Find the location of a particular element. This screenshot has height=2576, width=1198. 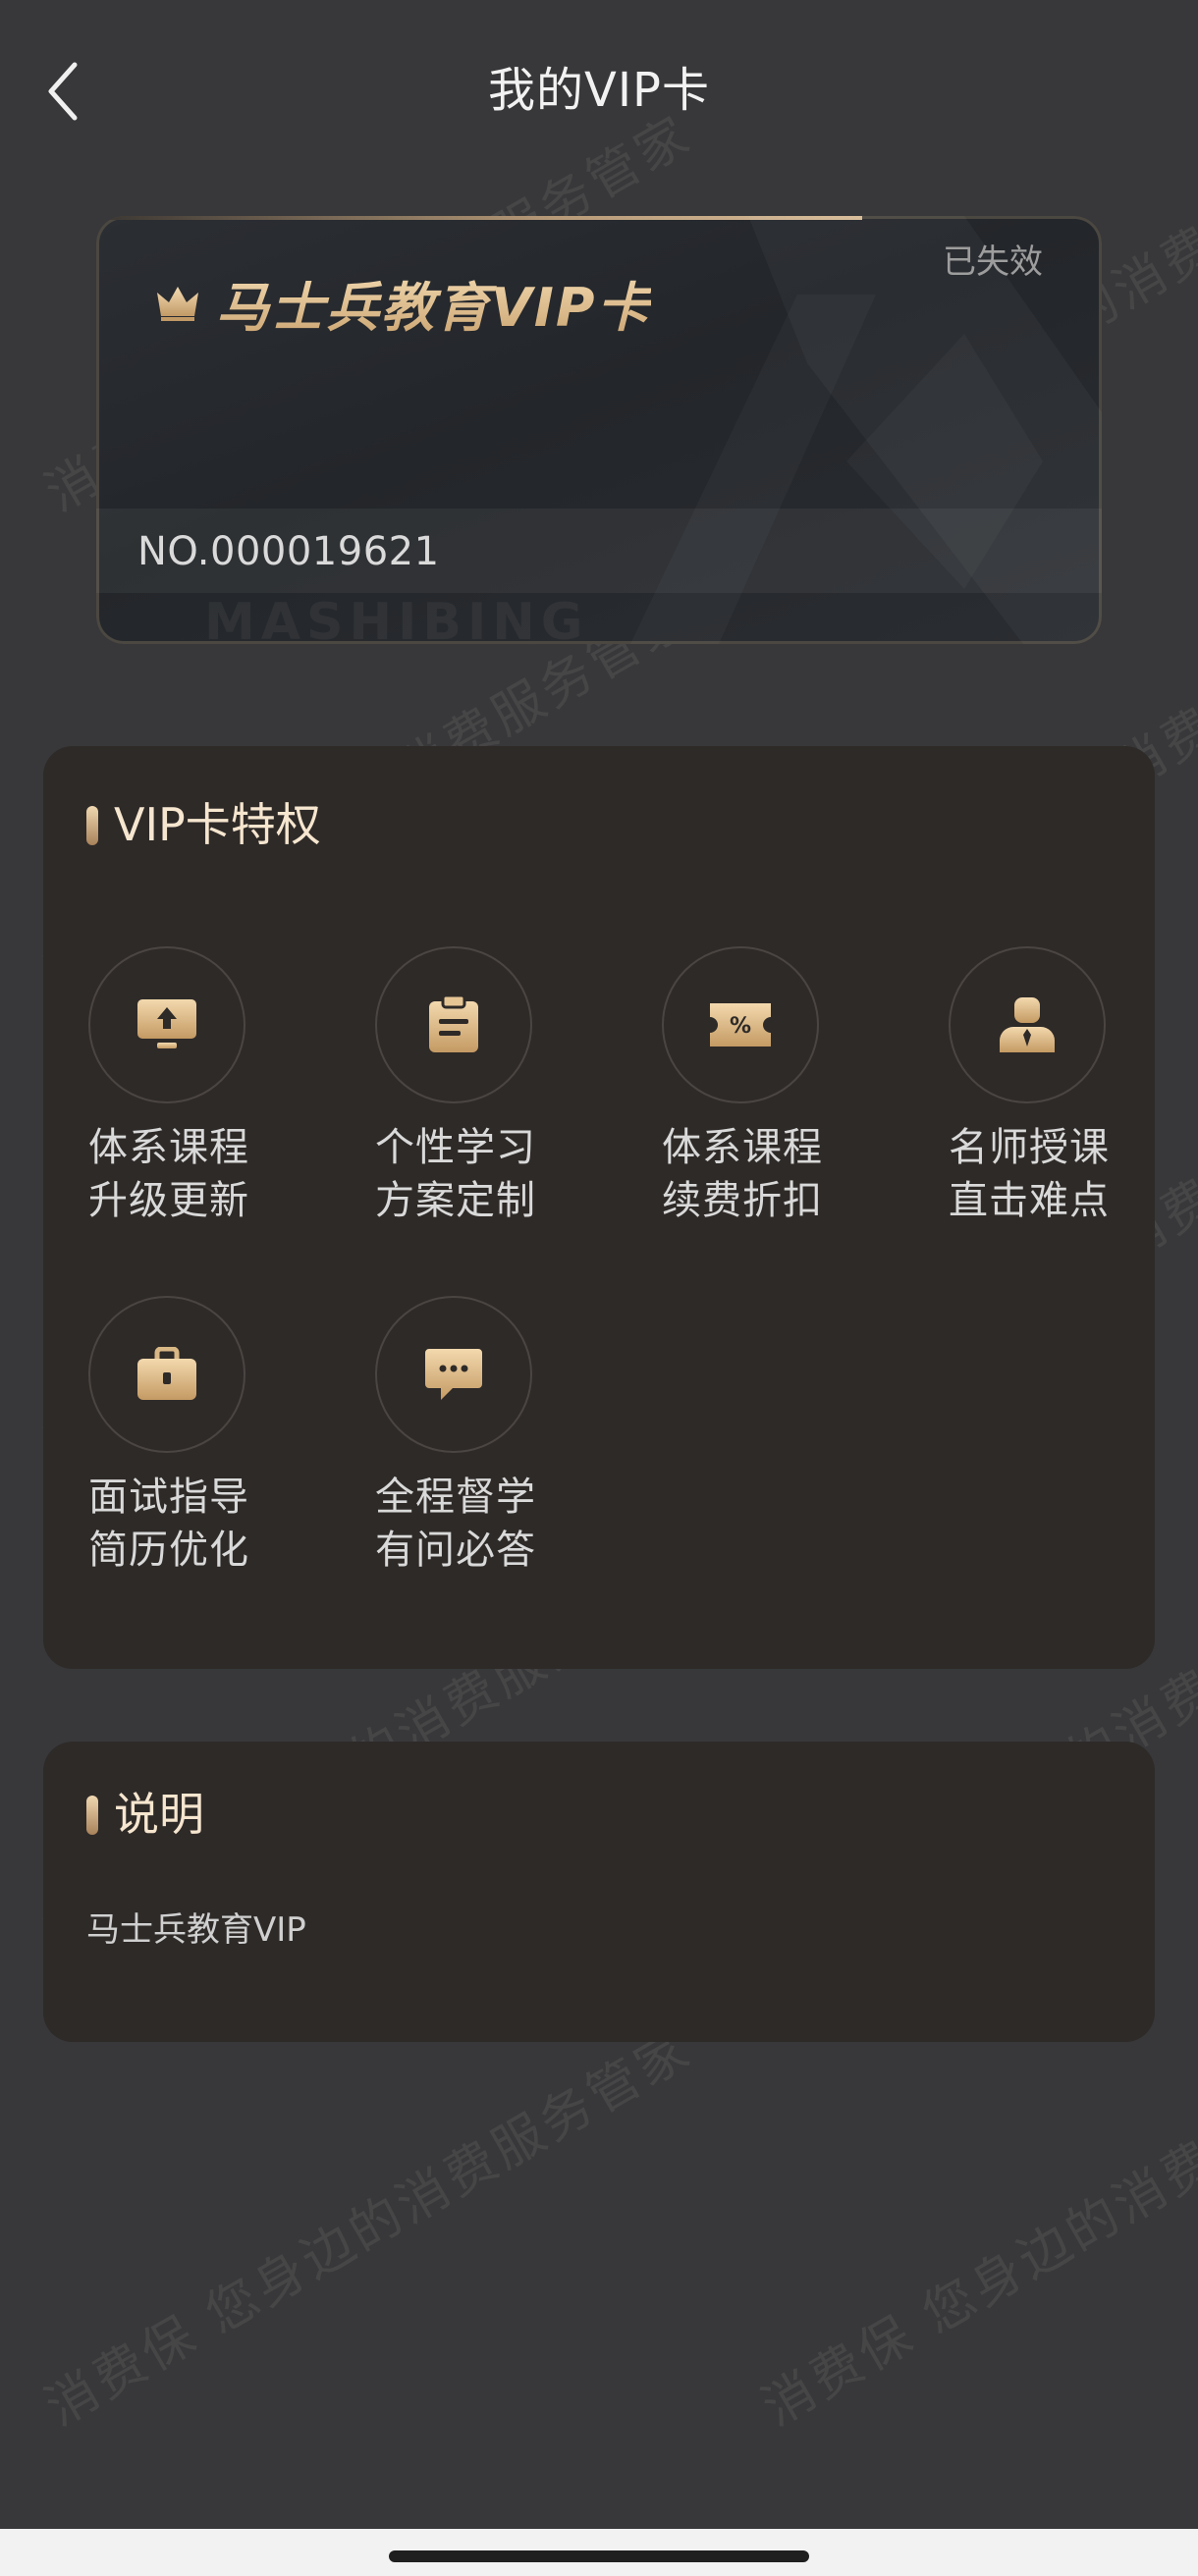

privileges-section-title: VIP卡特权 is located at coordinates (203, 824).